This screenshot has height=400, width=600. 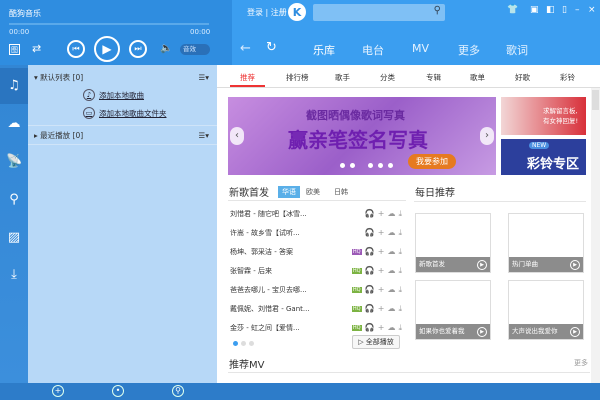 I want to click on skin-icon: 👕, so click(x=512, y=10).